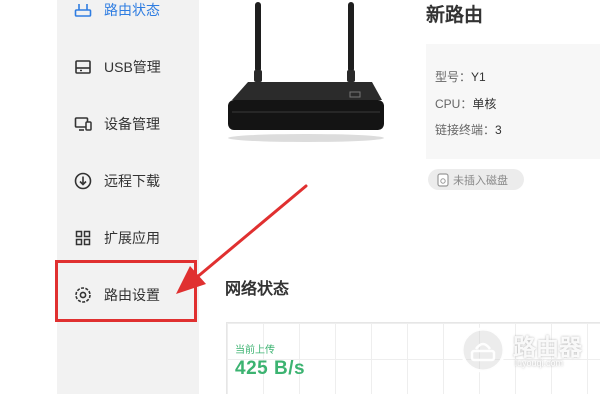  I want to click on disk-status-badge: 未插入磁盘, so click(476, 179).